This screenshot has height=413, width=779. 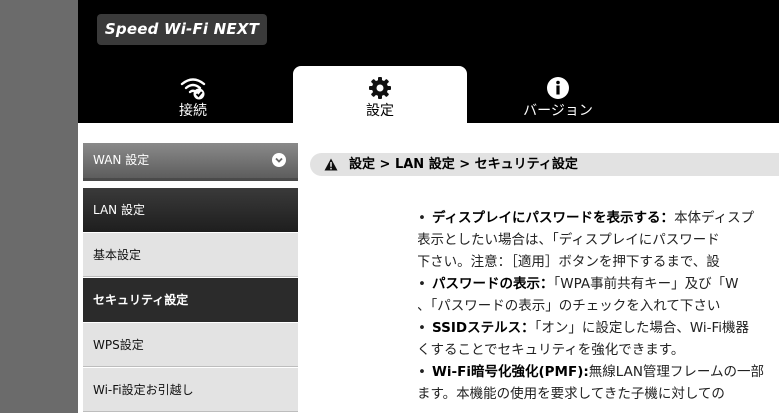 What do you see at coordinates (118, 345) in the screenshot?
I see `sidebar-item-label: WPS設定` at bounding box center [118, 345].